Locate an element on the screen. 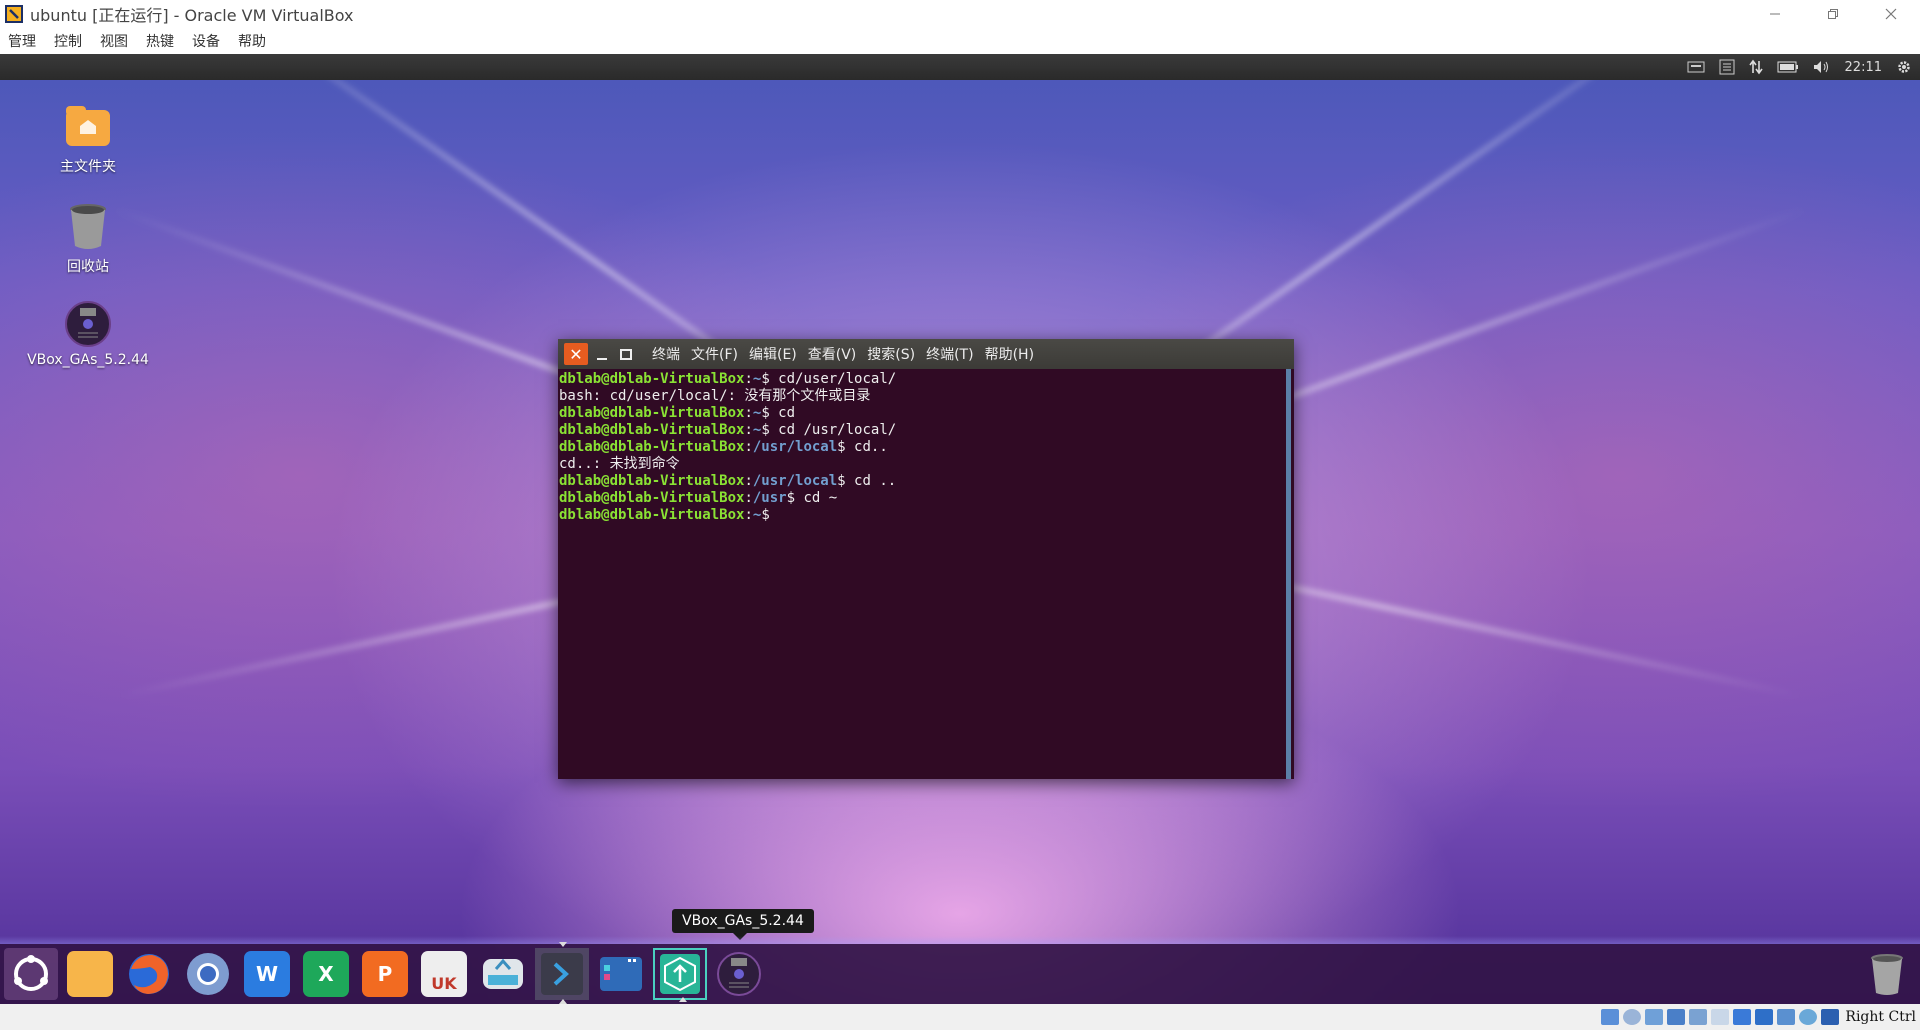  wps-presentation-icon: P is located at coordinates (385, 974).